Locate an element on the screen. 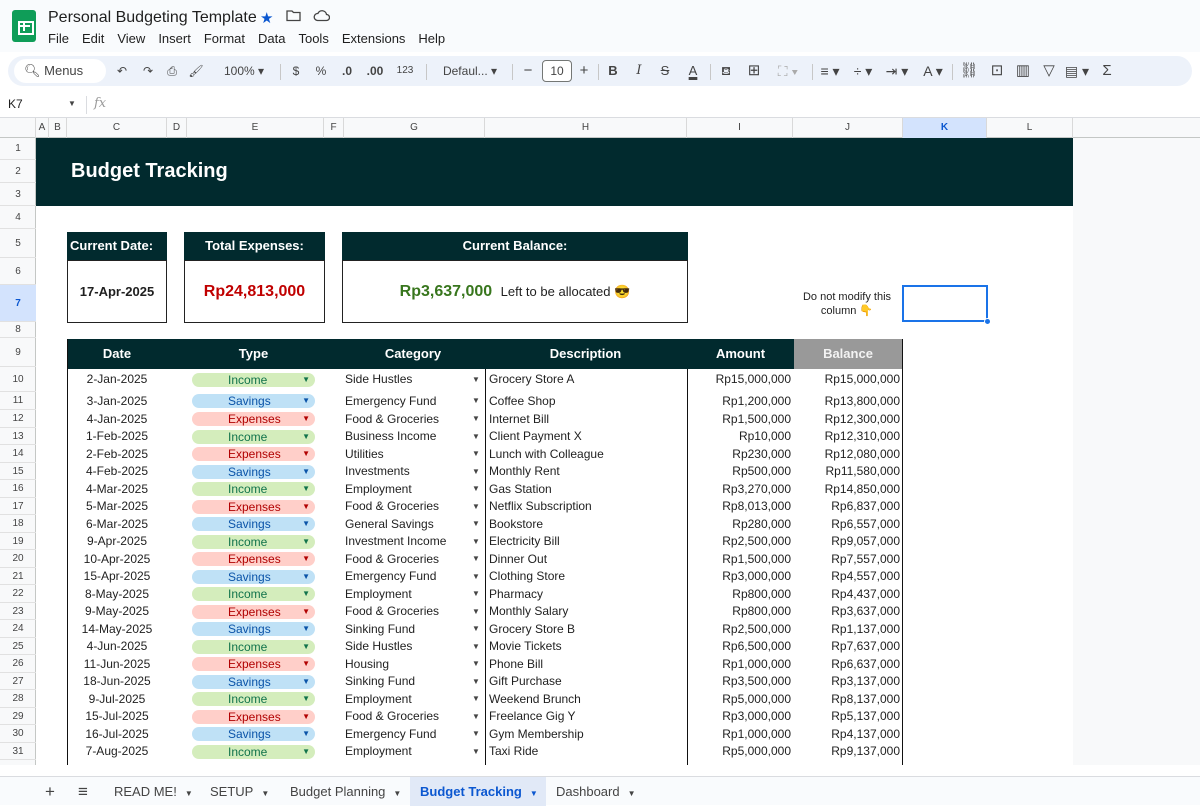 This screenshot has height=808, width=1200. italic-button: I is located at coordinates (639, 71).